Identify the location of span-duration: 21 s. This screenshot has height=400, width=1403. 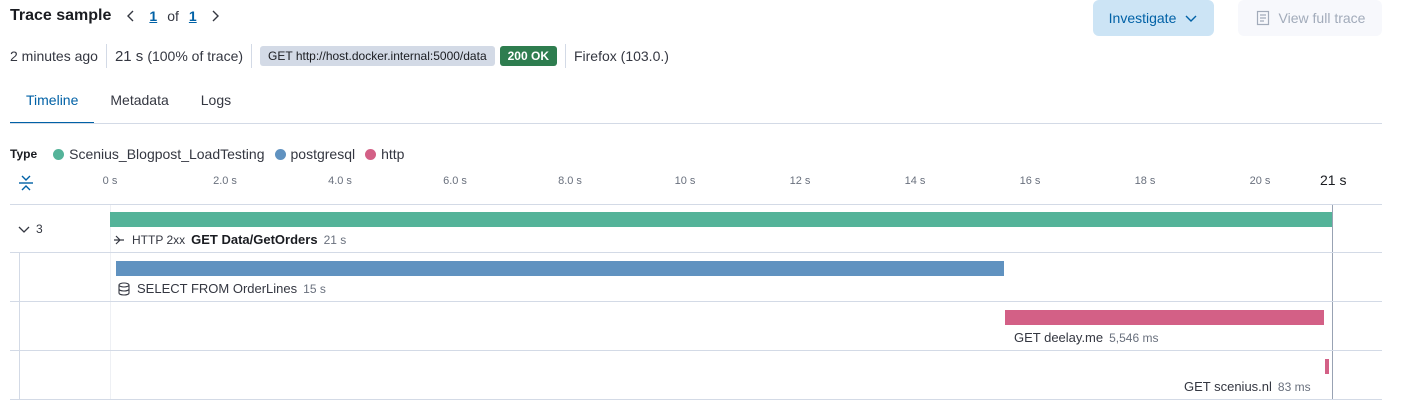
(335, 239).